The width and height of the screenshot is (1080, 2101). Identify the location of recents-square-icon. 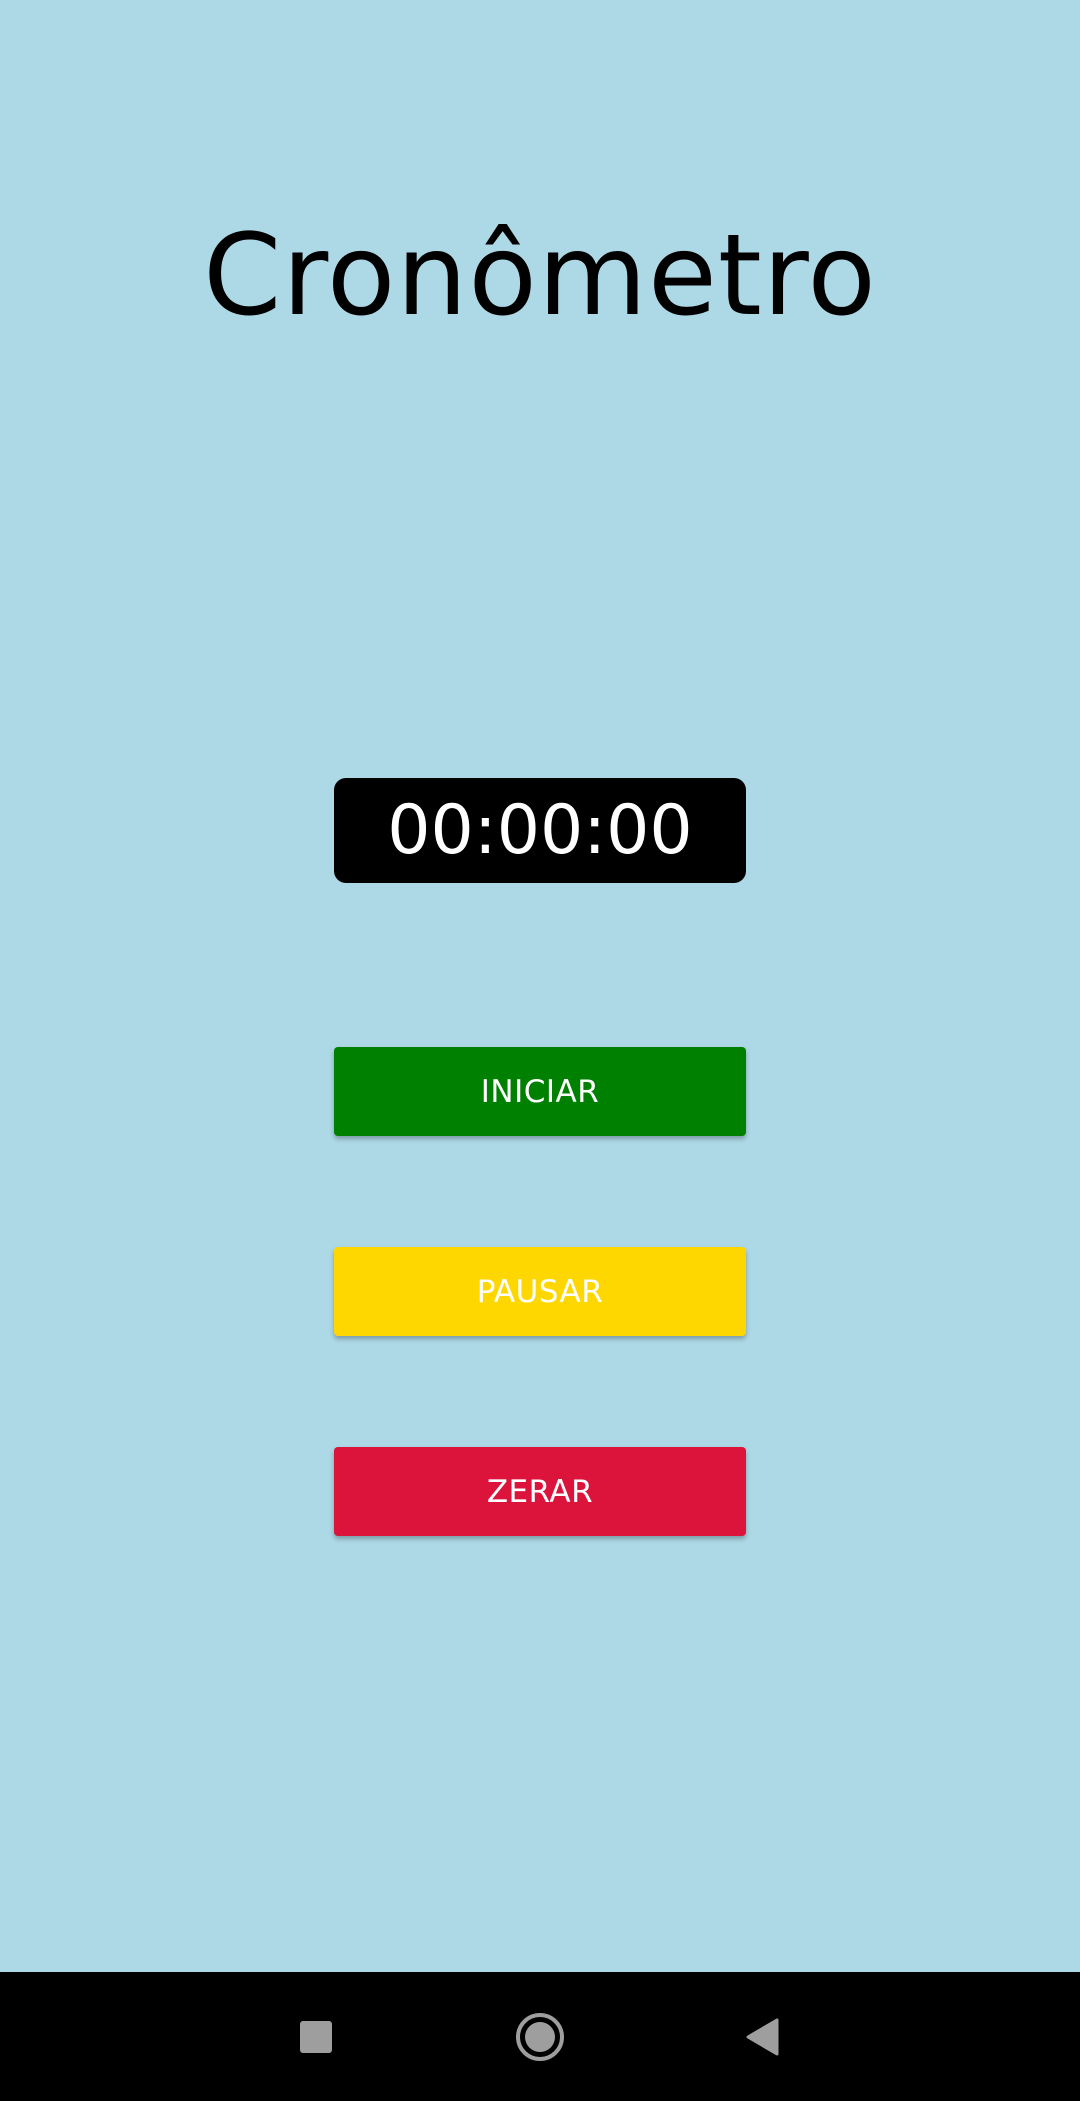
(316, 2036).